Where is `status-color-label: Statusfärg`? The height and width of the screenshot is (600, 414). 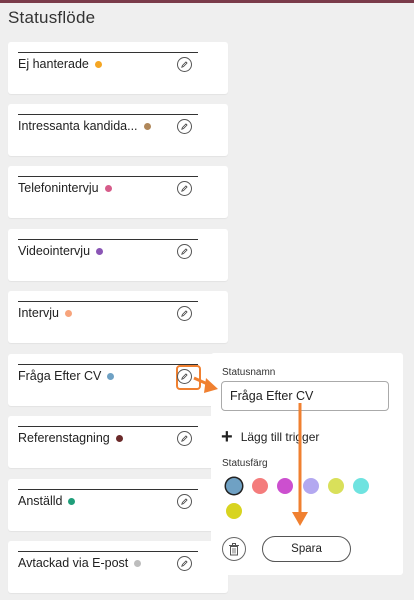 status-color-label: Statusfärg is located at coordinates (245, 463).